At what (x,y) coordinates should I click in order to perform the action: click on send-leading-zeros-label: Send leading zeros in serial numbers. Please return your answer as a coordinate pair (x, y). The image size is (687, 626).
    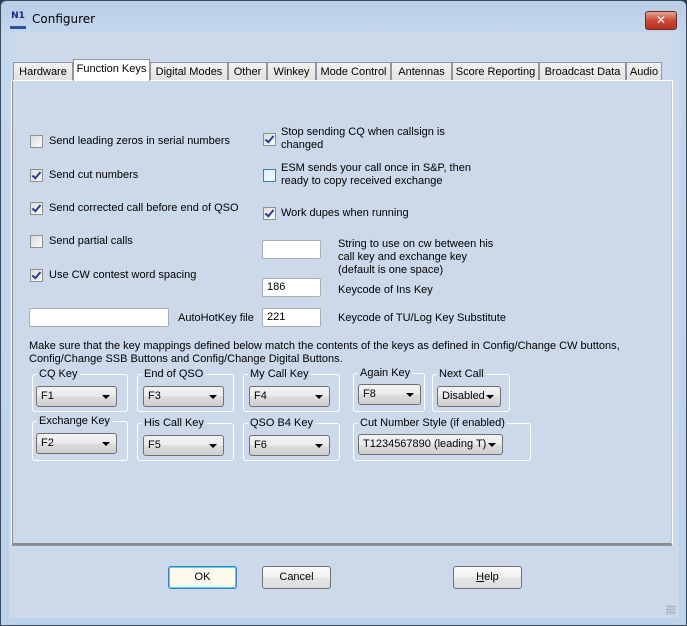
    Looking at the image, I should click on (139, 141).